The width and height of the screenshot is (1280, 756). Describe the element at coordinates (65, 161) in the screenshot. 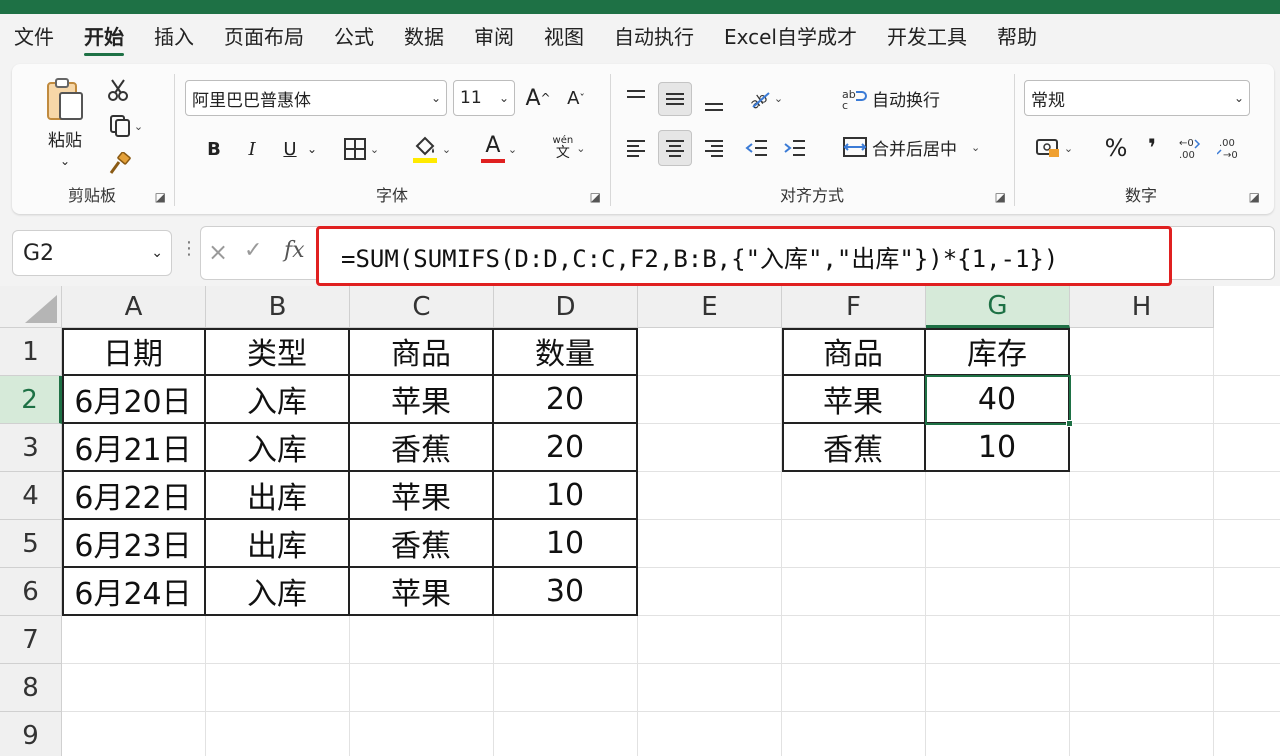

I see `paste-dropdown-icon: ⌄` at that location.